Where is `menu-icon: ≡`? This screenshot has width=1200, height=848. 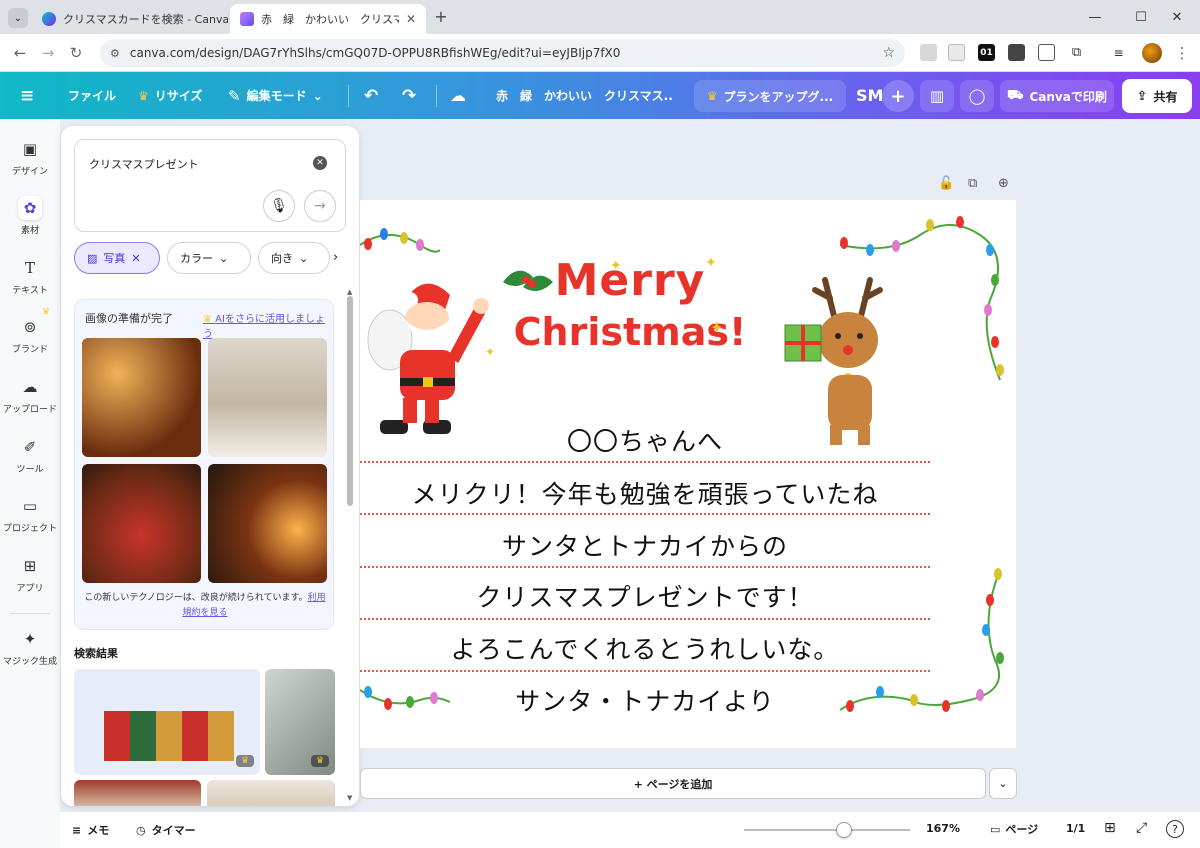 menu-icon: ≡ is located at coordinates (27, 95).